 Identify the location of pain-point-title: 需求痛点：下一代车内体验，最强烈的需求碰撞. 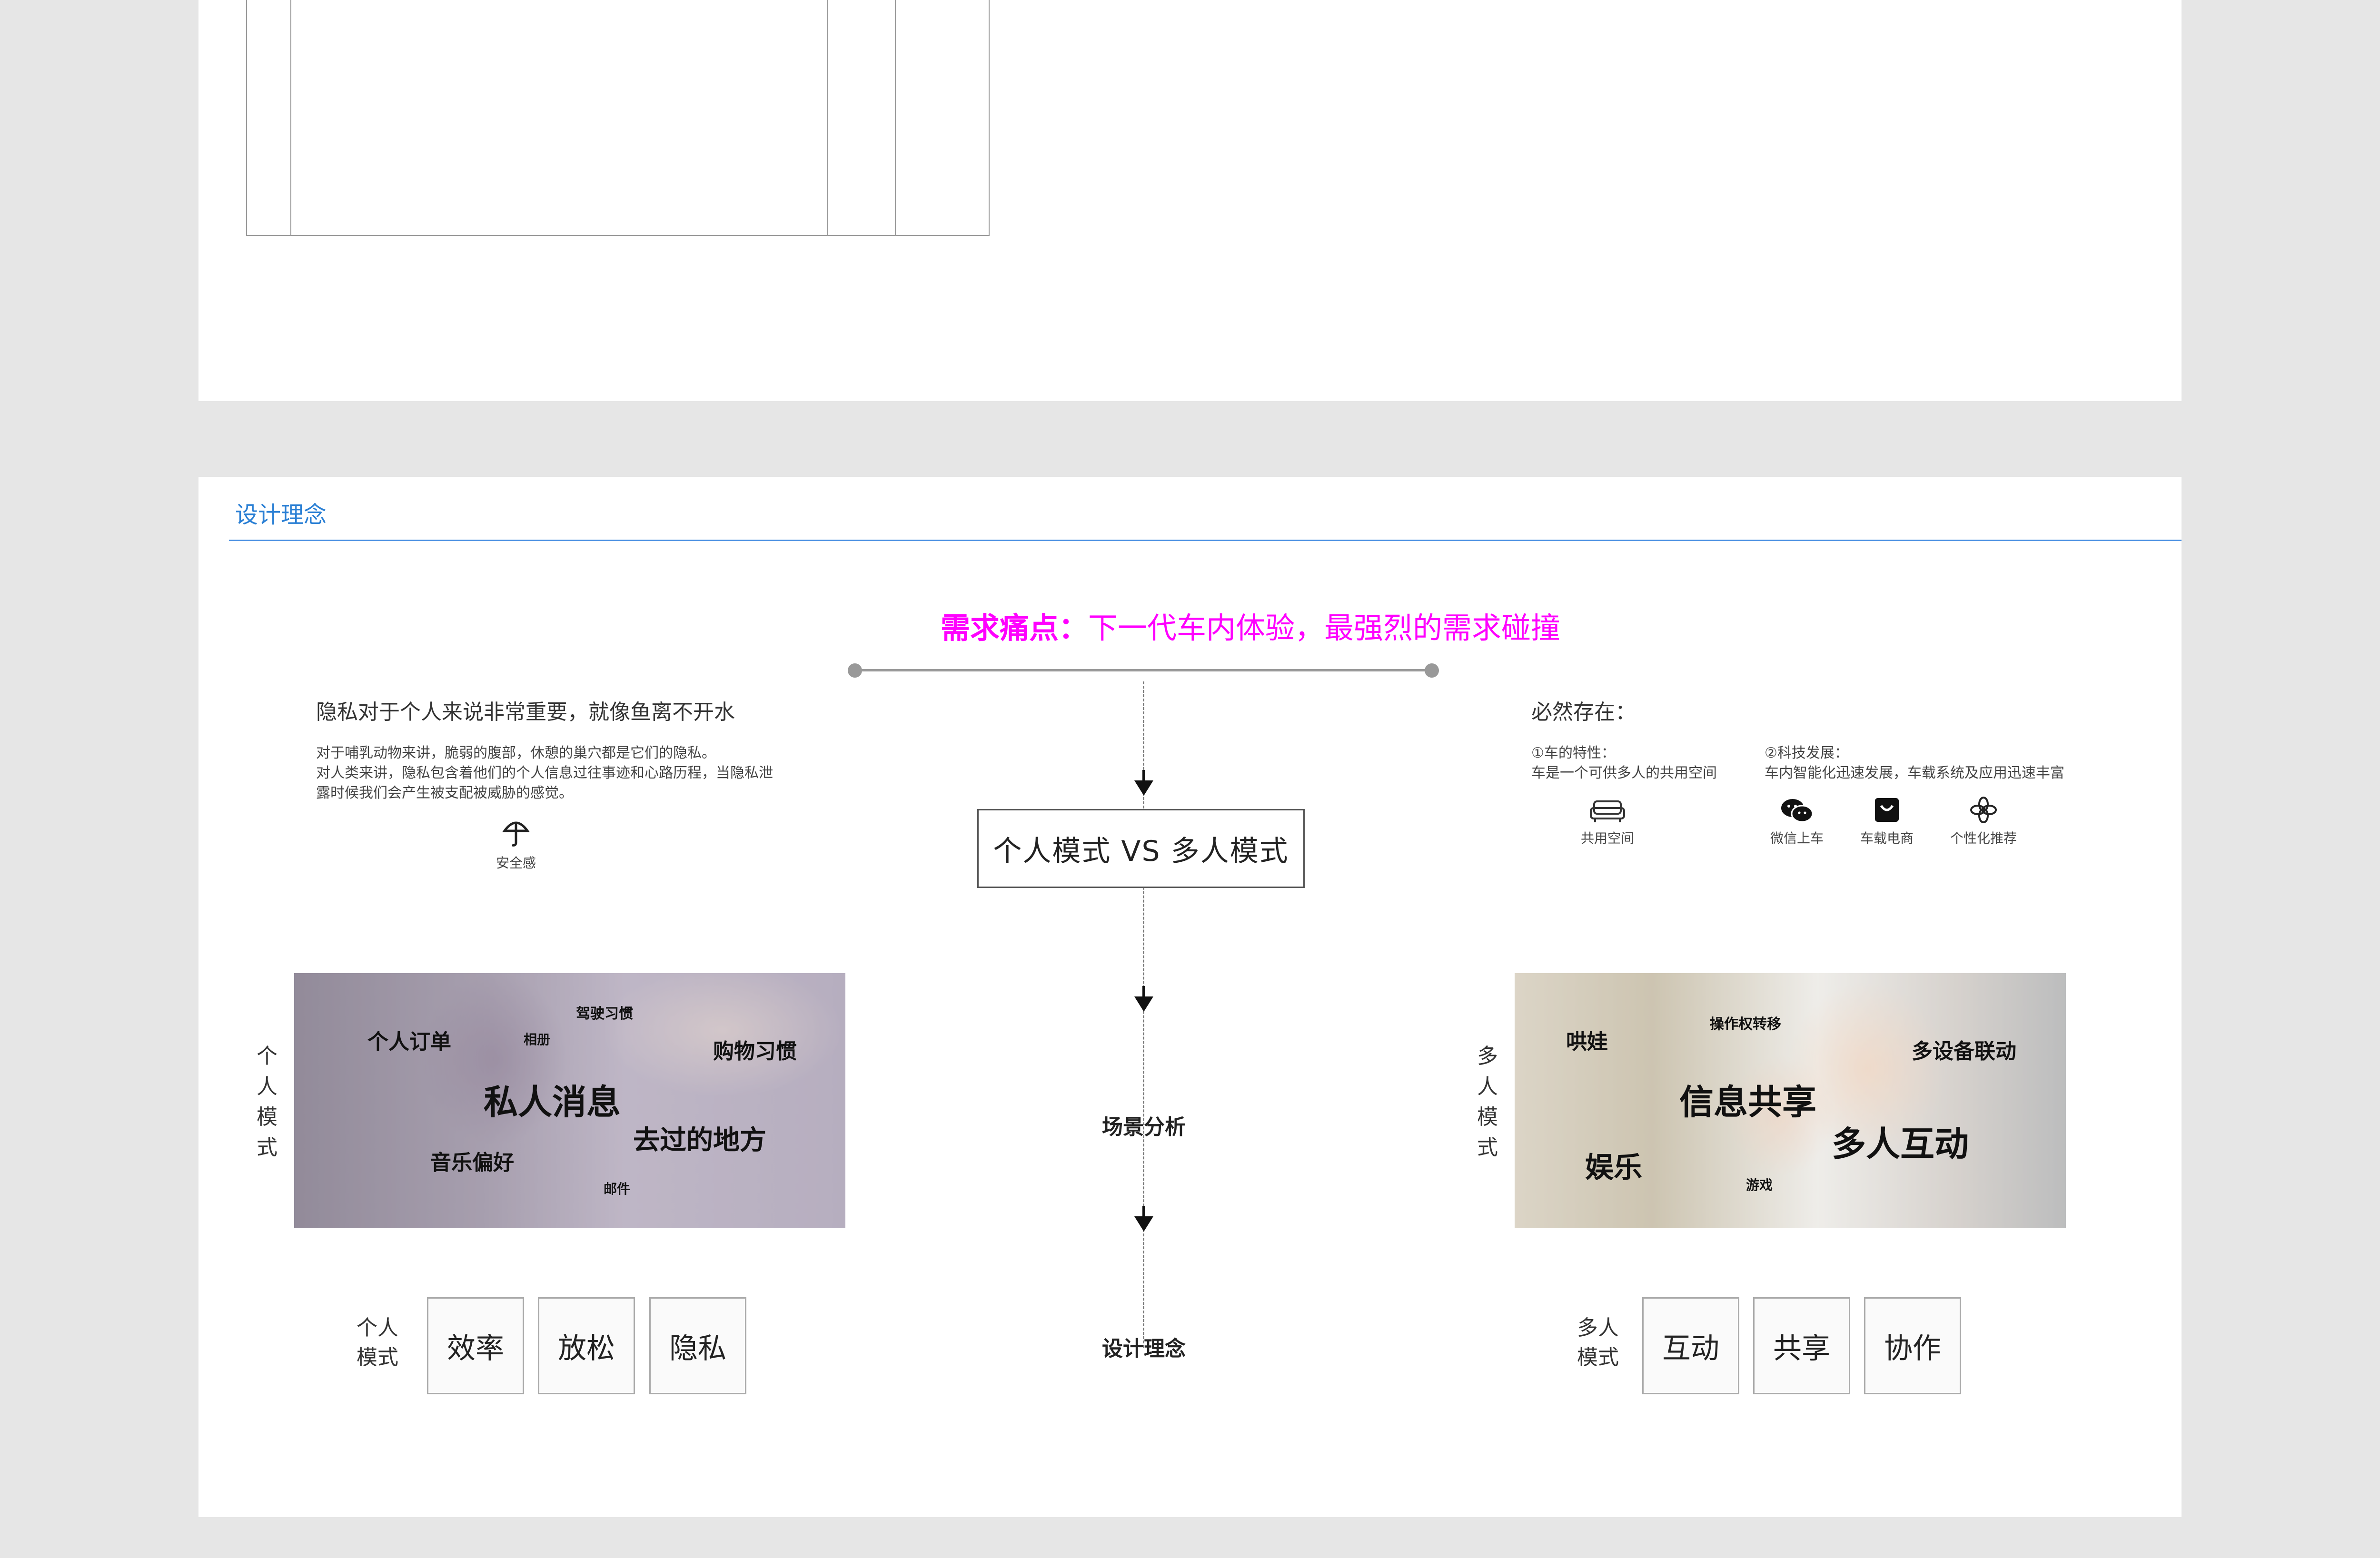
(1250, 628).